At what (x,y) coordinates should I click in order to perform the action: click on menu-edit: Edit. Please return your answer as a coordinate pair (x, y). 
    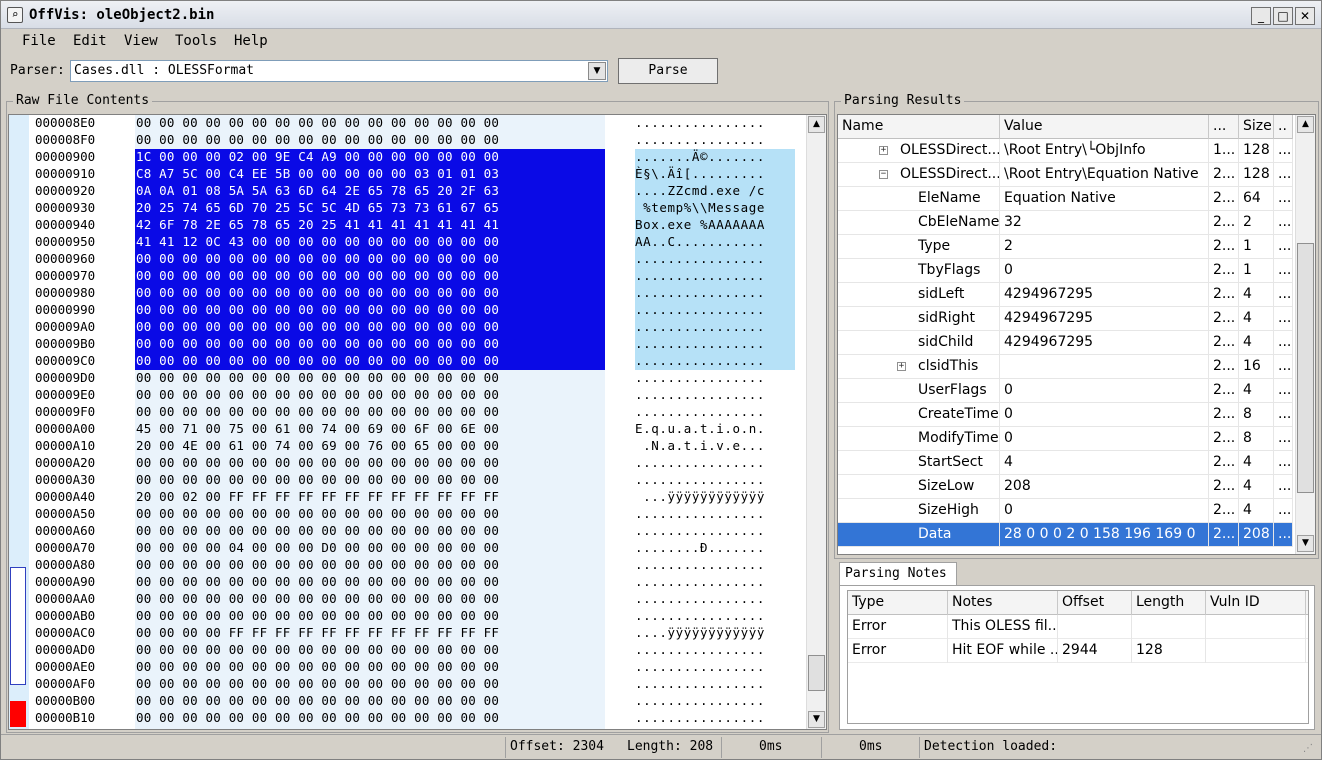
    Looking at the image, I should click on (90, 41).